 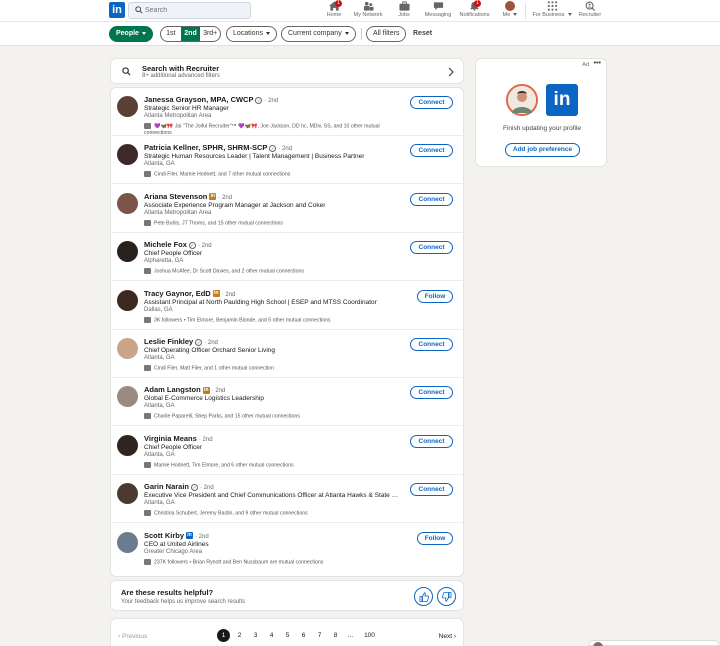 I want to click on page-button-7: 7, so click(x=319, y=635).